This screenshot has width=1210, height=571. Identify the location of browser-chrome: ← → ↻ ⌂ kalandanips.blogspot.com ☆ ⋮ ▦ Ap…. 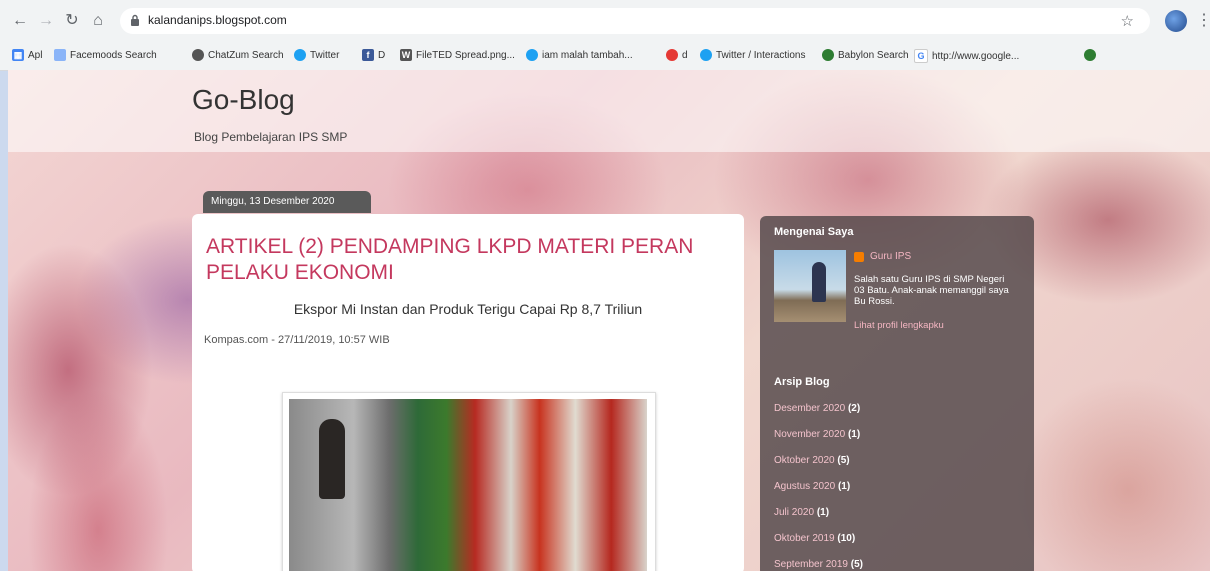
(605, 35).